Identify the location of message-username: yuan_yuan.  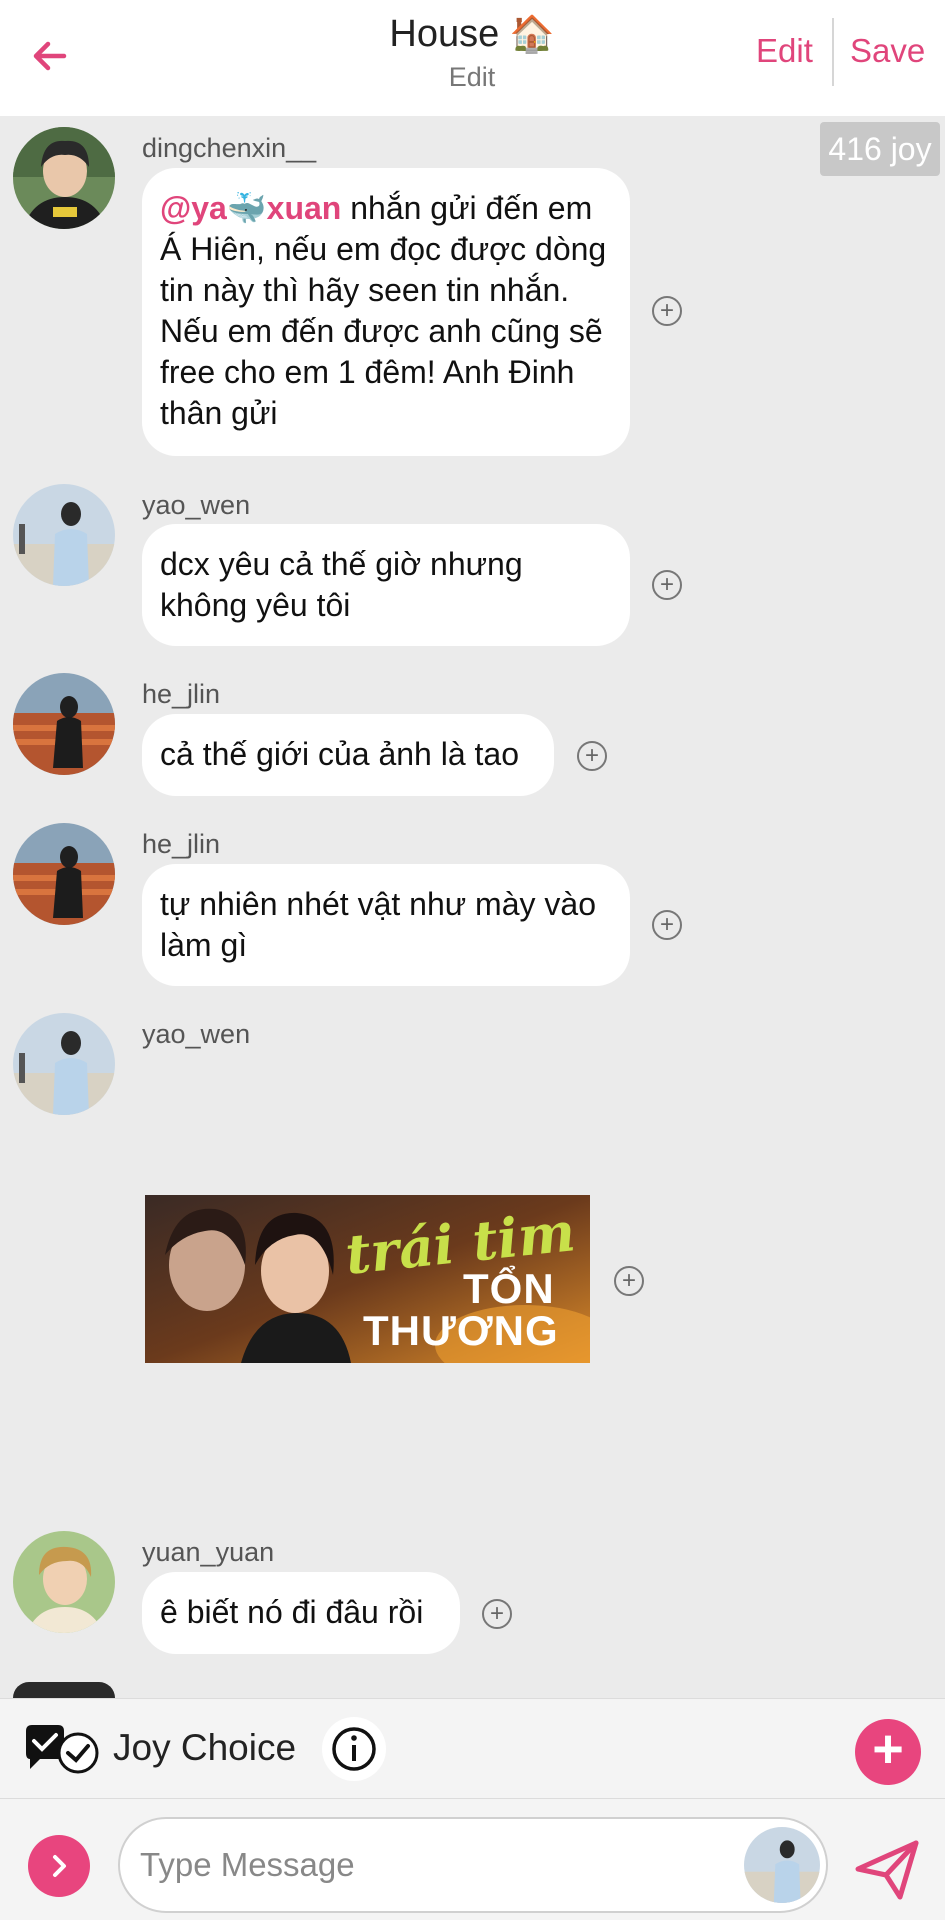
(208, 1552).